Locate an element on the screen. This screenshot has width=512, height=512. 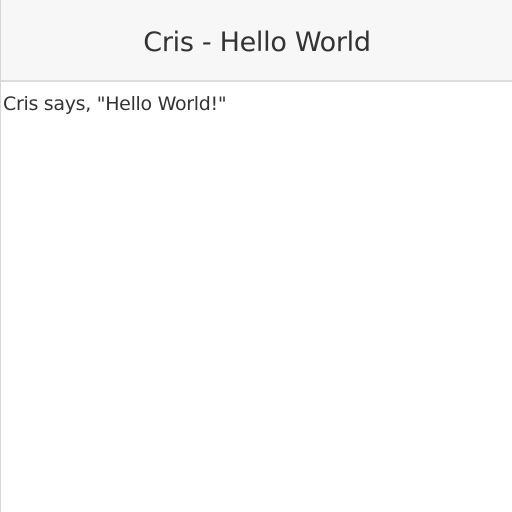
greeting-message: Cris says, "Hello World!" is located at coordinates (115, 104).